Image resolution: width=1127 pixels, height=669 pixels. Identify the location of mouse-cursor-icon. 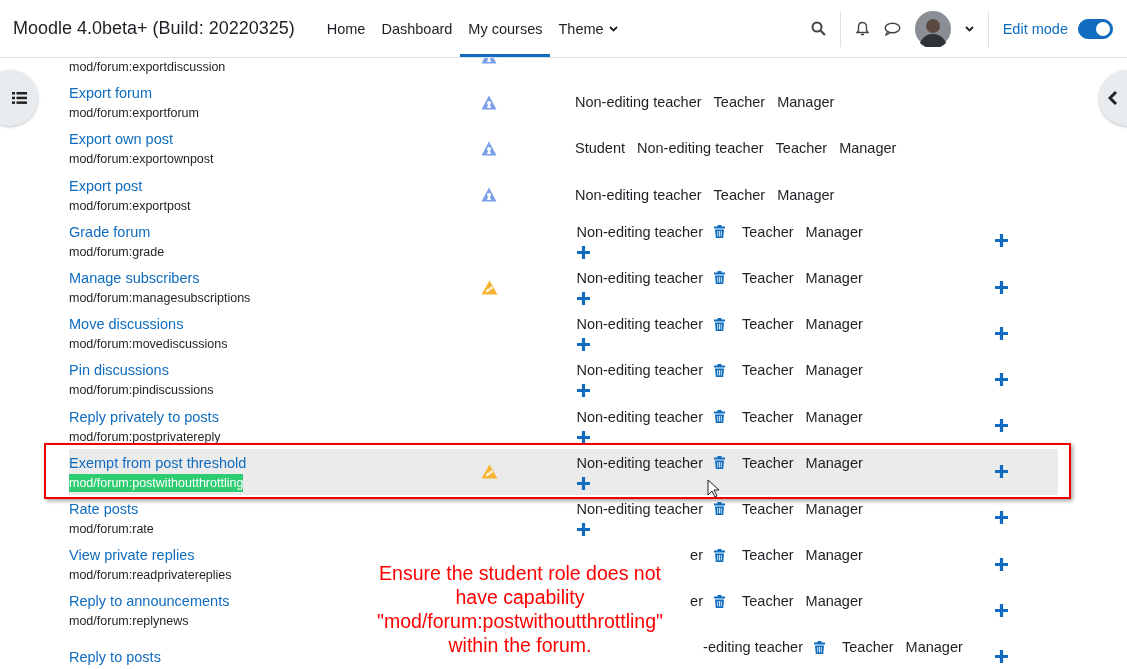
(713, 488).